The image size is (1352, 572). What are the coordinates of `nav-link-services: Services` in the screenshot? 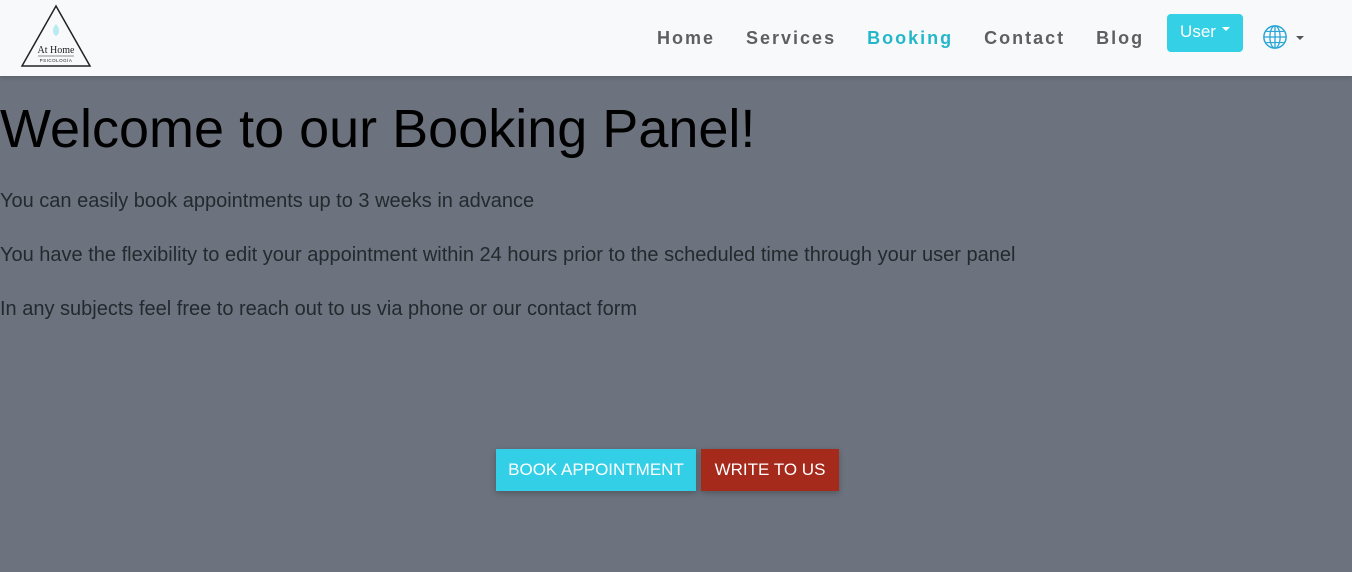 It's located at (791, 38).